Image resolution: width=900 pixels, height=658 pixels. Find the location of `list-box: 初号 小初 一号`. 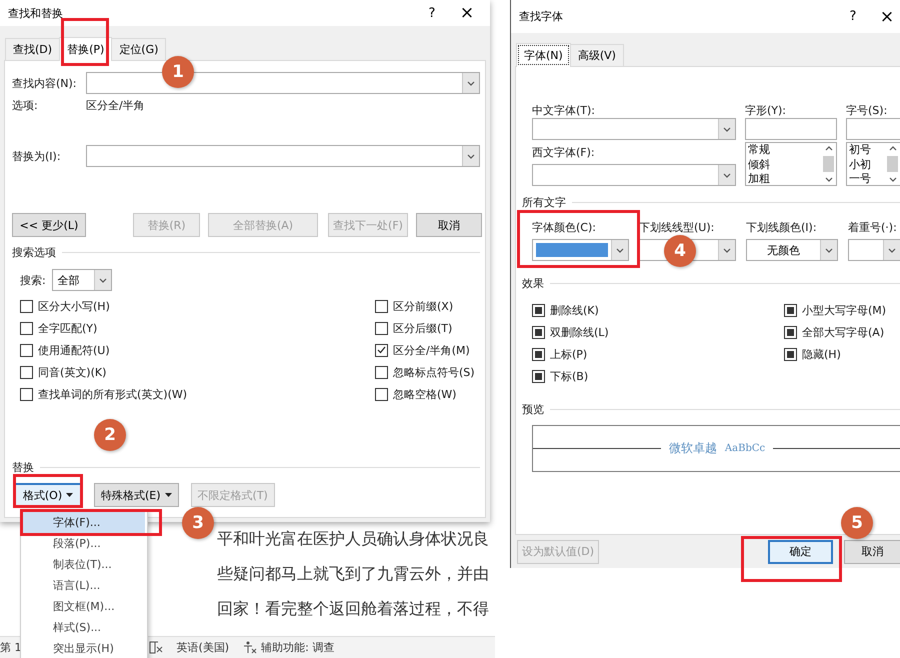

list-box: 初号 小初 一号 is located at coordinates (873, 164).